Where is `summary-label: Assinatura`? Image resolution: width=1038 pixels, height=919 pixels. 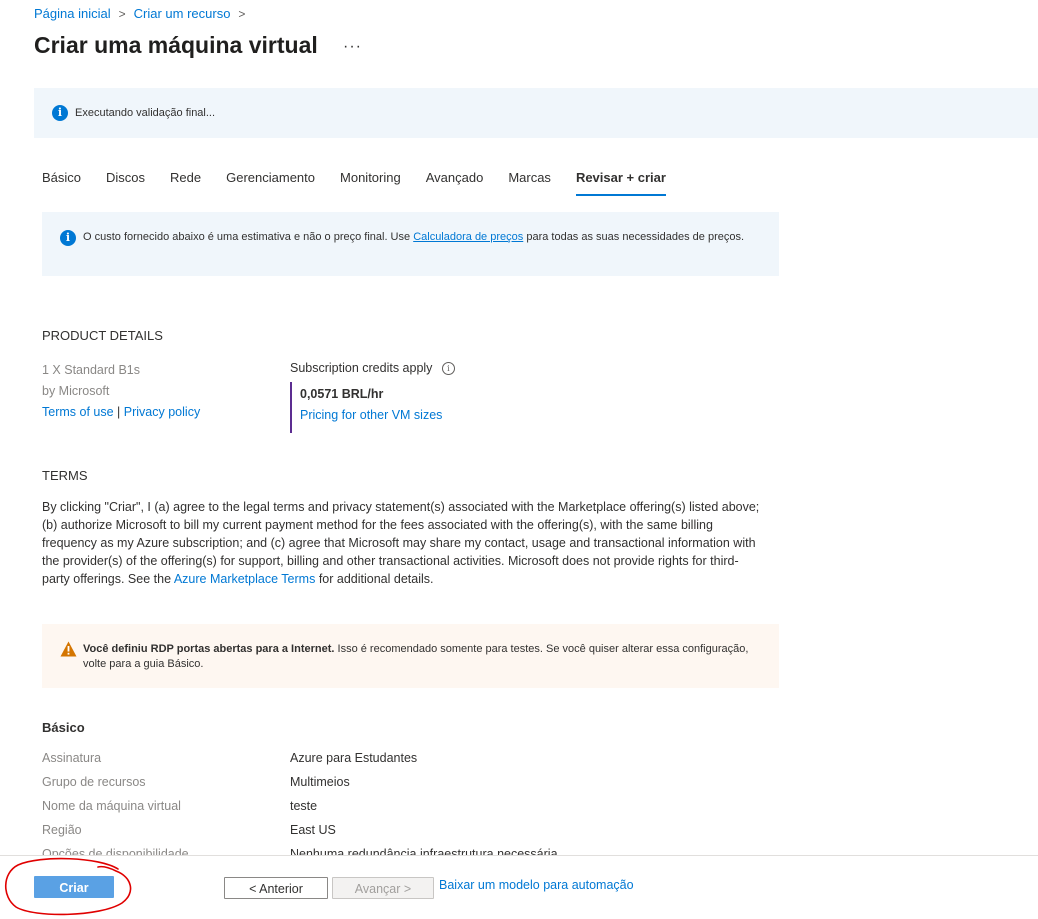 summary-label: Assinatura is located at coordinates (72, 758).